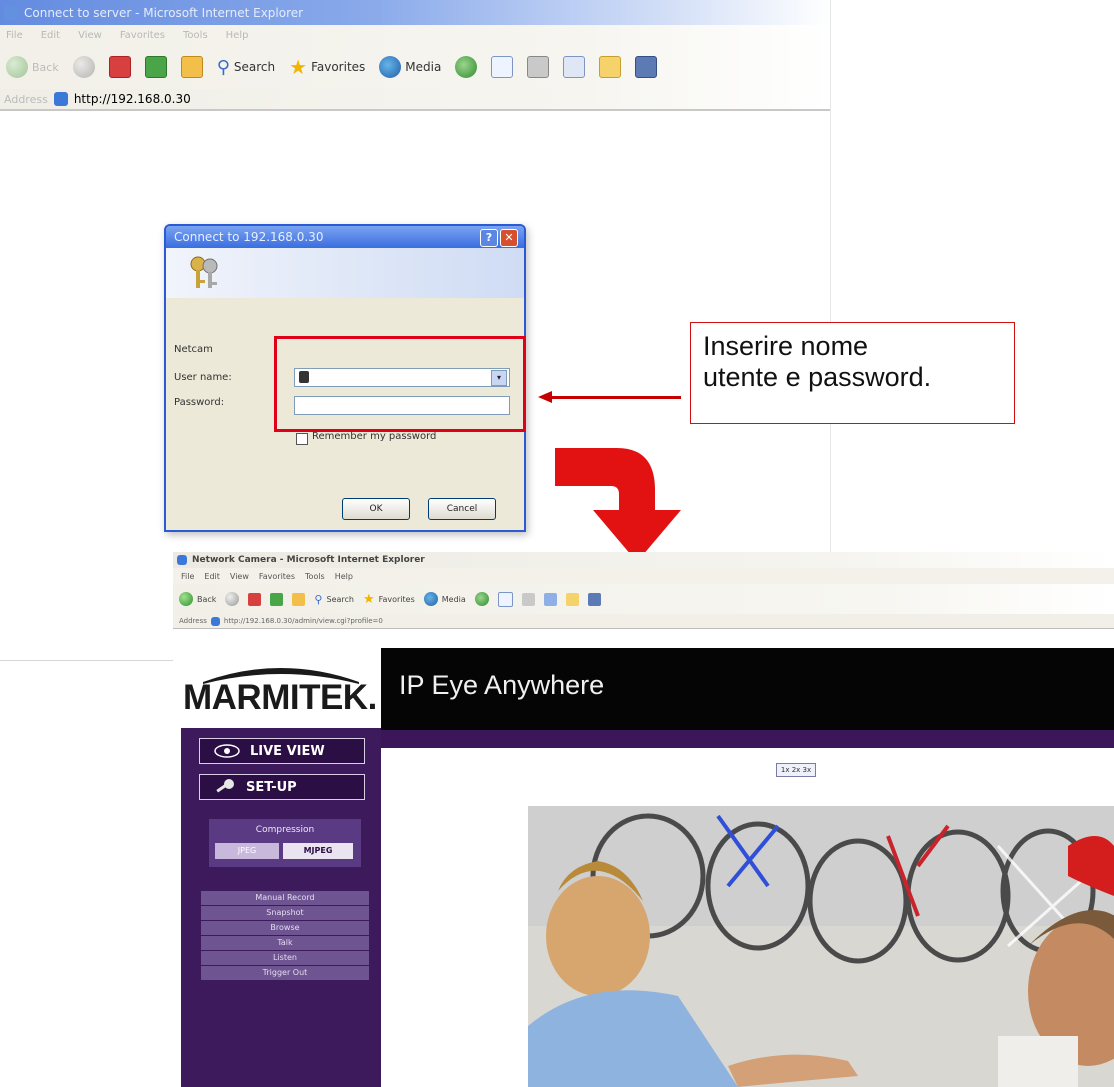  Describe the element at coordinates (643, 576) in the screenshot. I see `bottom-menubar: File Edit View Favorites Tools Help` at that location.